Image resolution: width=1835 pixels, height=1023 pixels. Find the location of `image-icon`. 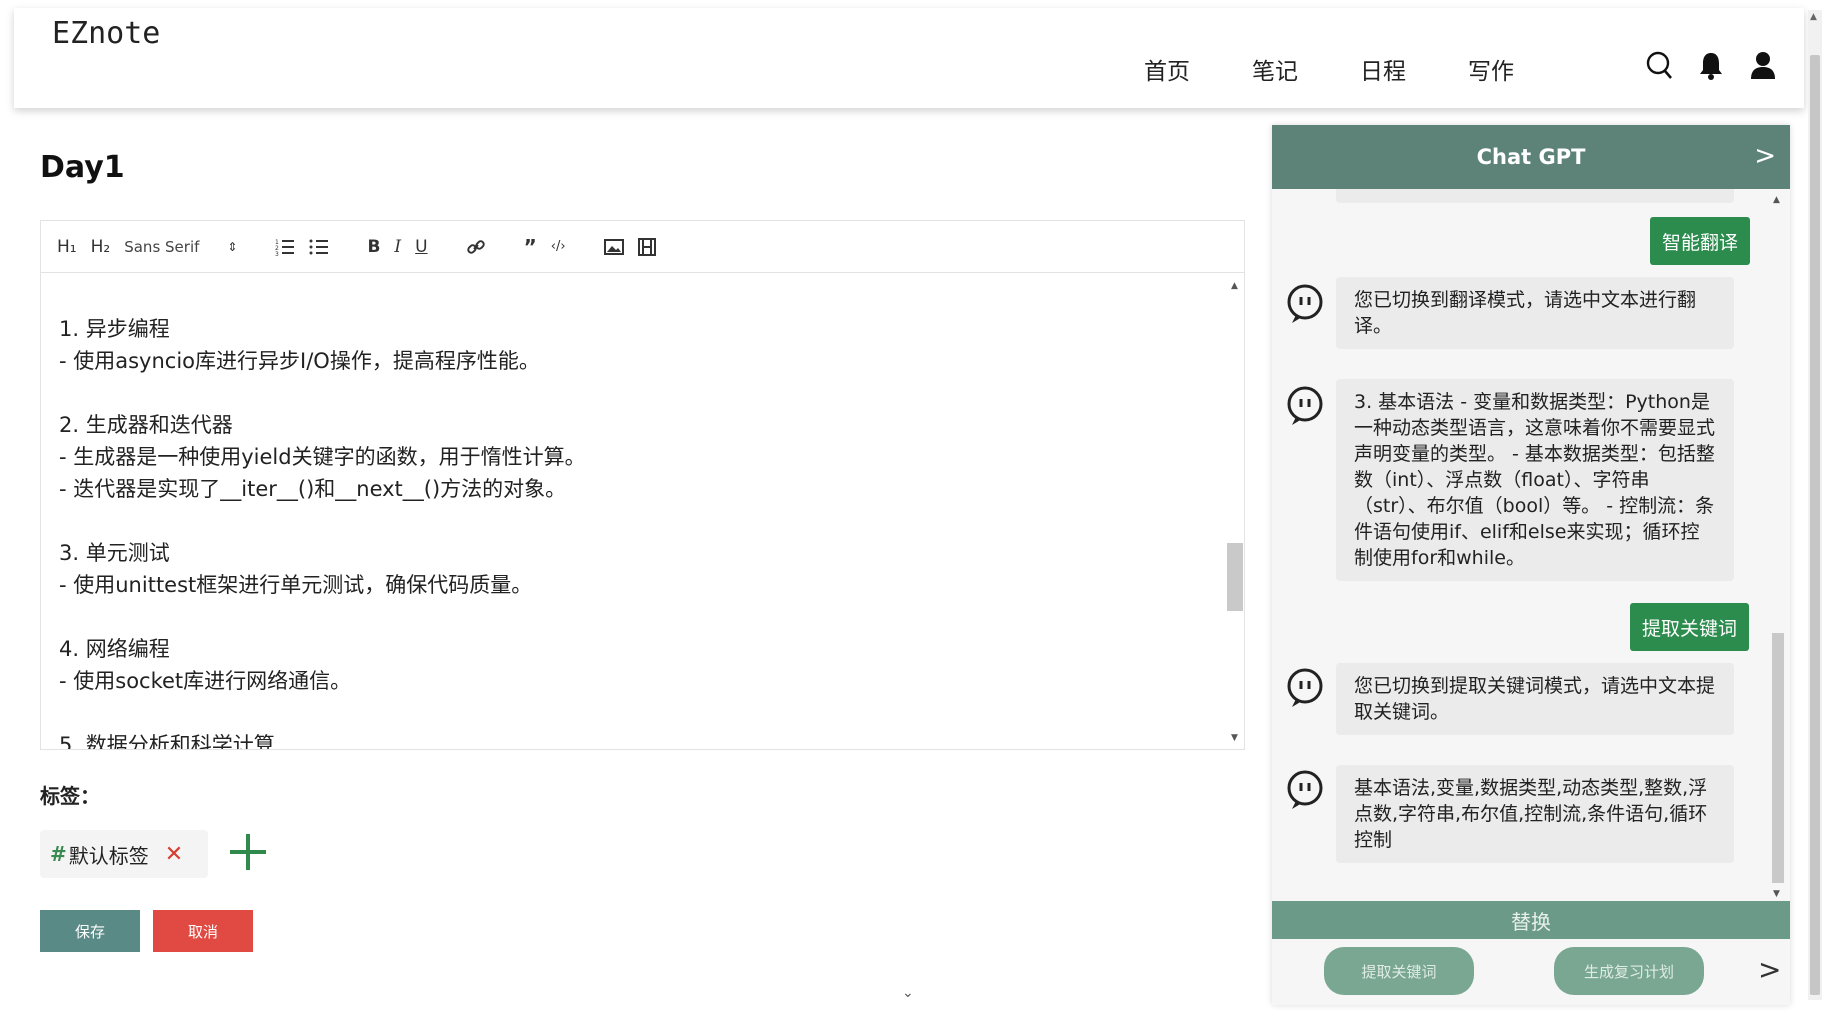

image-icon is located at coordinates (613, 246).